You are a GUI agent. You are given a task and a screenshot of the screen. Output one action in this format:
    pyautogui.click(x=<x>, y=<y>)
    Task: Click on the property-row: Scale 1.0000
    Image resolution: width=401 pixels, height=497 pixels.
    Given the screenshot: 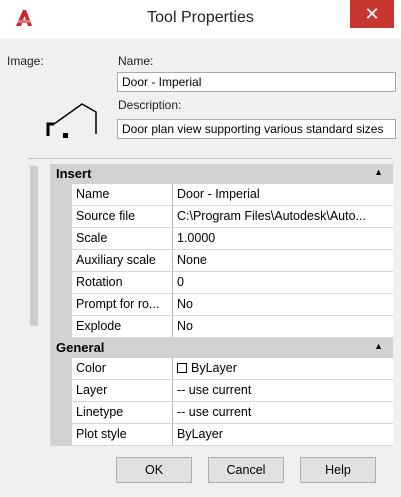 What is the action you would take?
    pyautogui.click(x=221, y=239)
    